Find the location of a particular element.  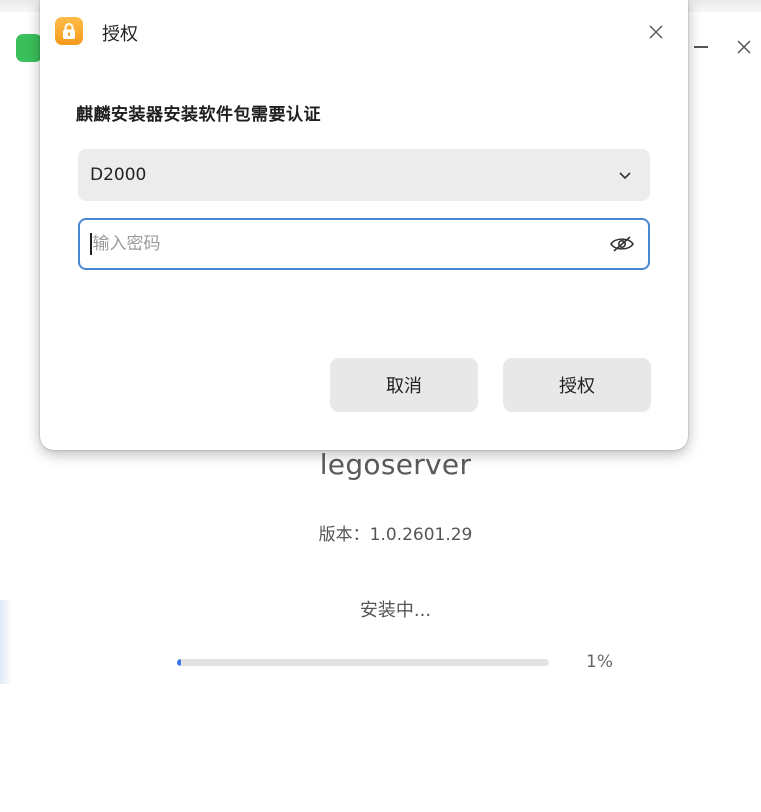

dialog-title: 授权 is located at coordinates (120, 34).